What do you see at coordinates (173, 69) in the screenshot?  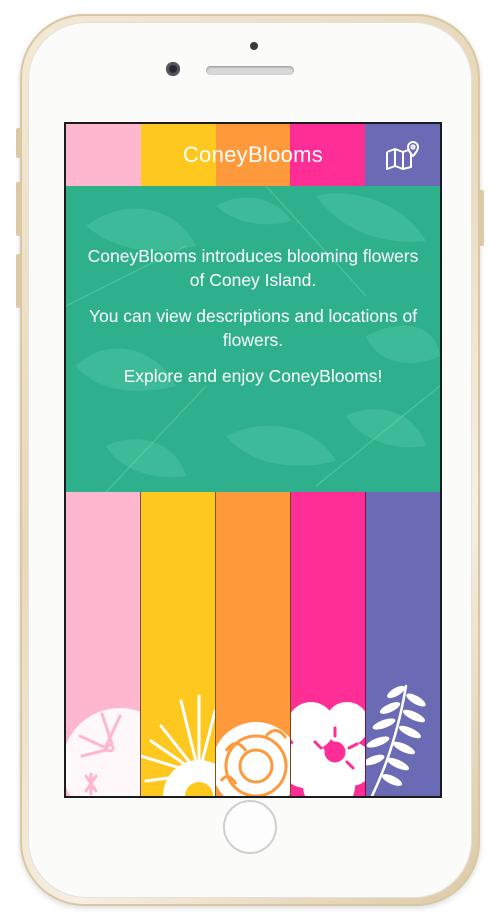 I see `front-camera` at bounding box center [173, 69].